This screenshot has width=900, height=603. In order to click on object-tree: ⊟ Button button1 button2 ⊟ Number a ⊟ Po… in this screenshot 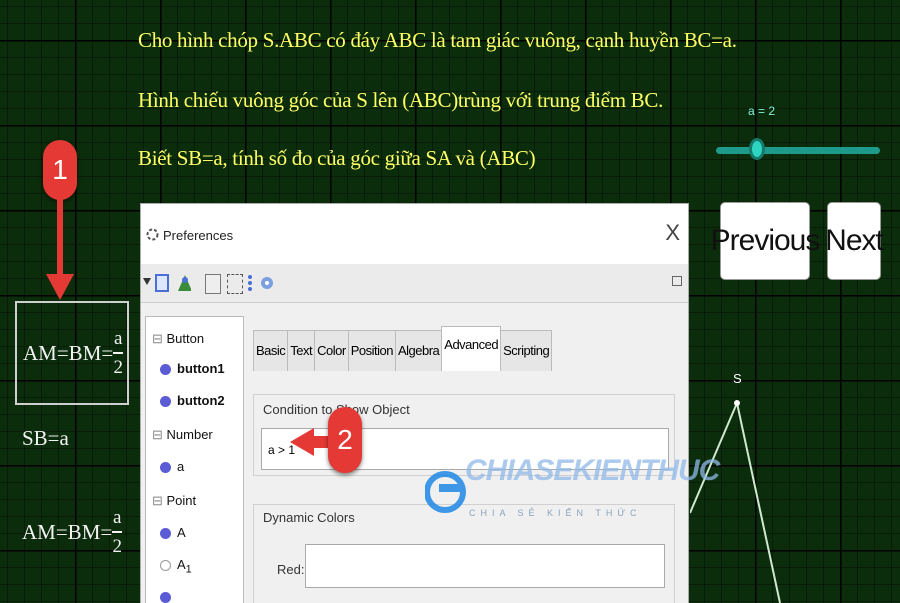, I will do `click(194, 459)`.